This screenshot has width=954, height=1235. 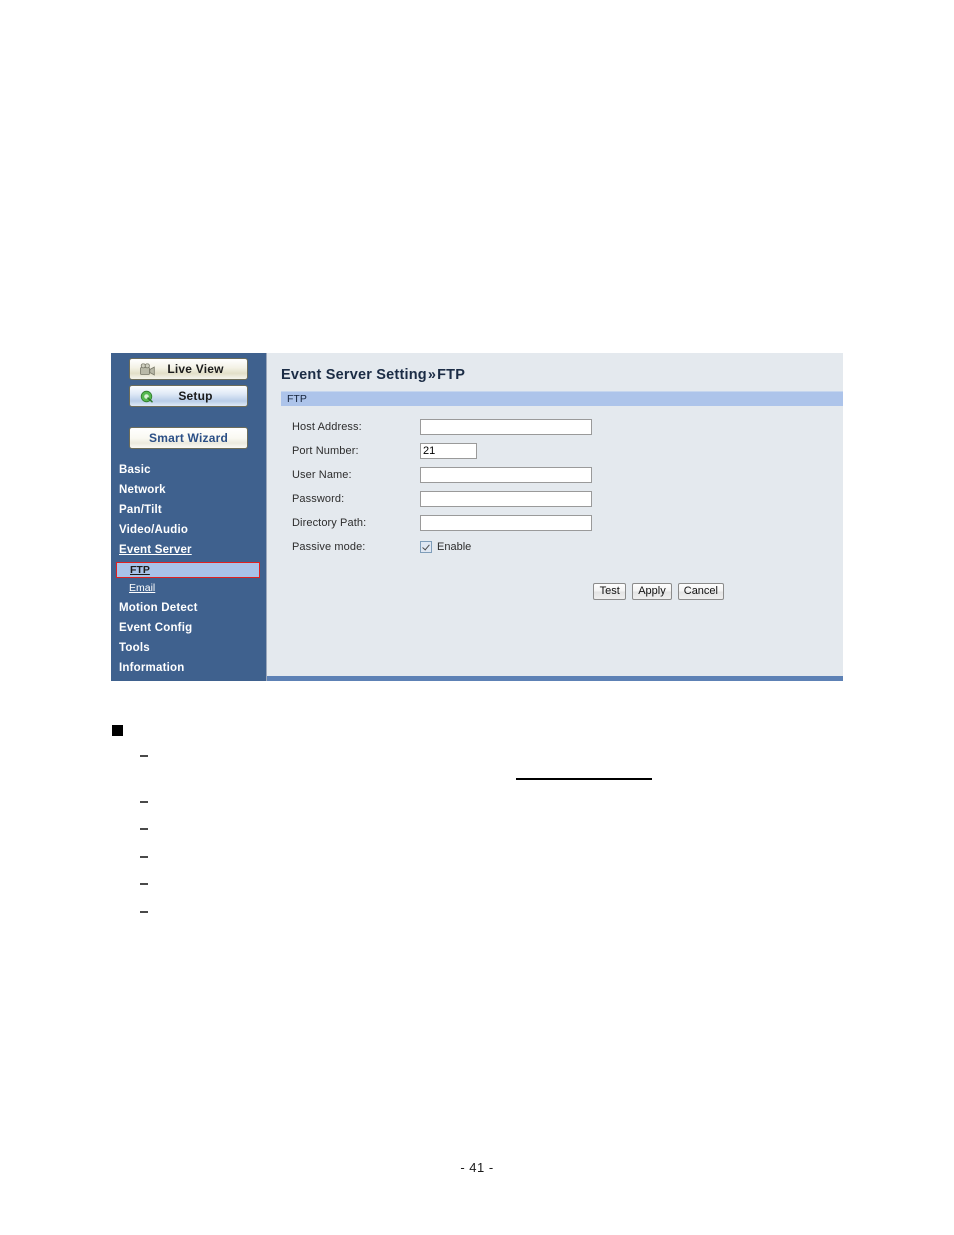 I want to click on sidebar-subitem-email-label: Email, so click(x=142, y=588).